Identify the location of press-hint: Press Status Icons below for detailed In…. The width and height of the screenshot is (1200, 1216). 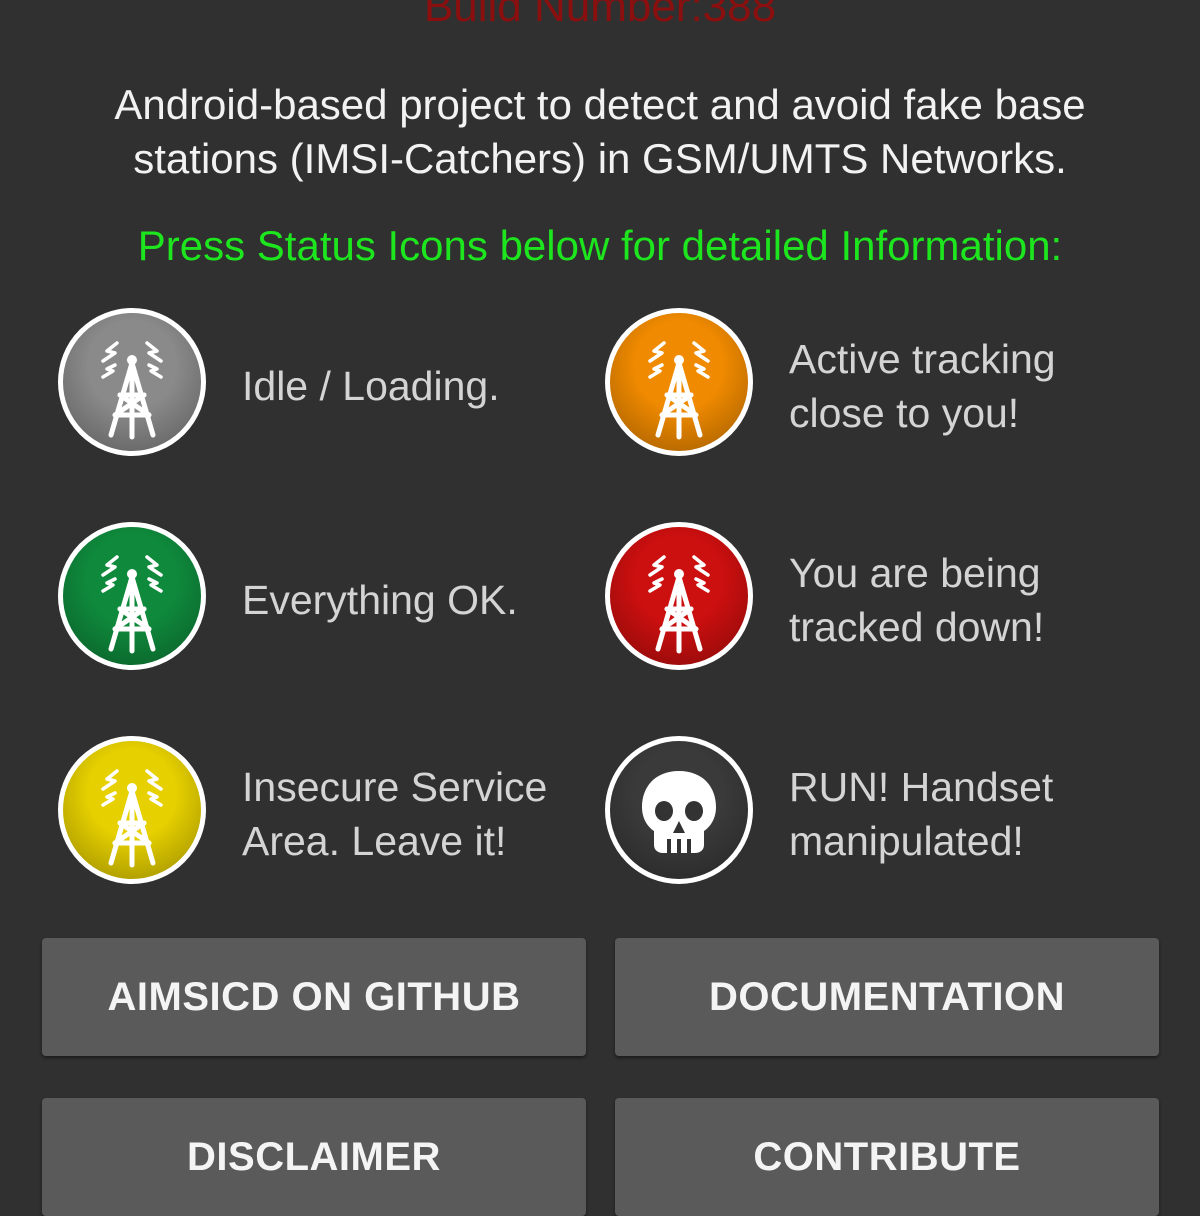
(600, 245).